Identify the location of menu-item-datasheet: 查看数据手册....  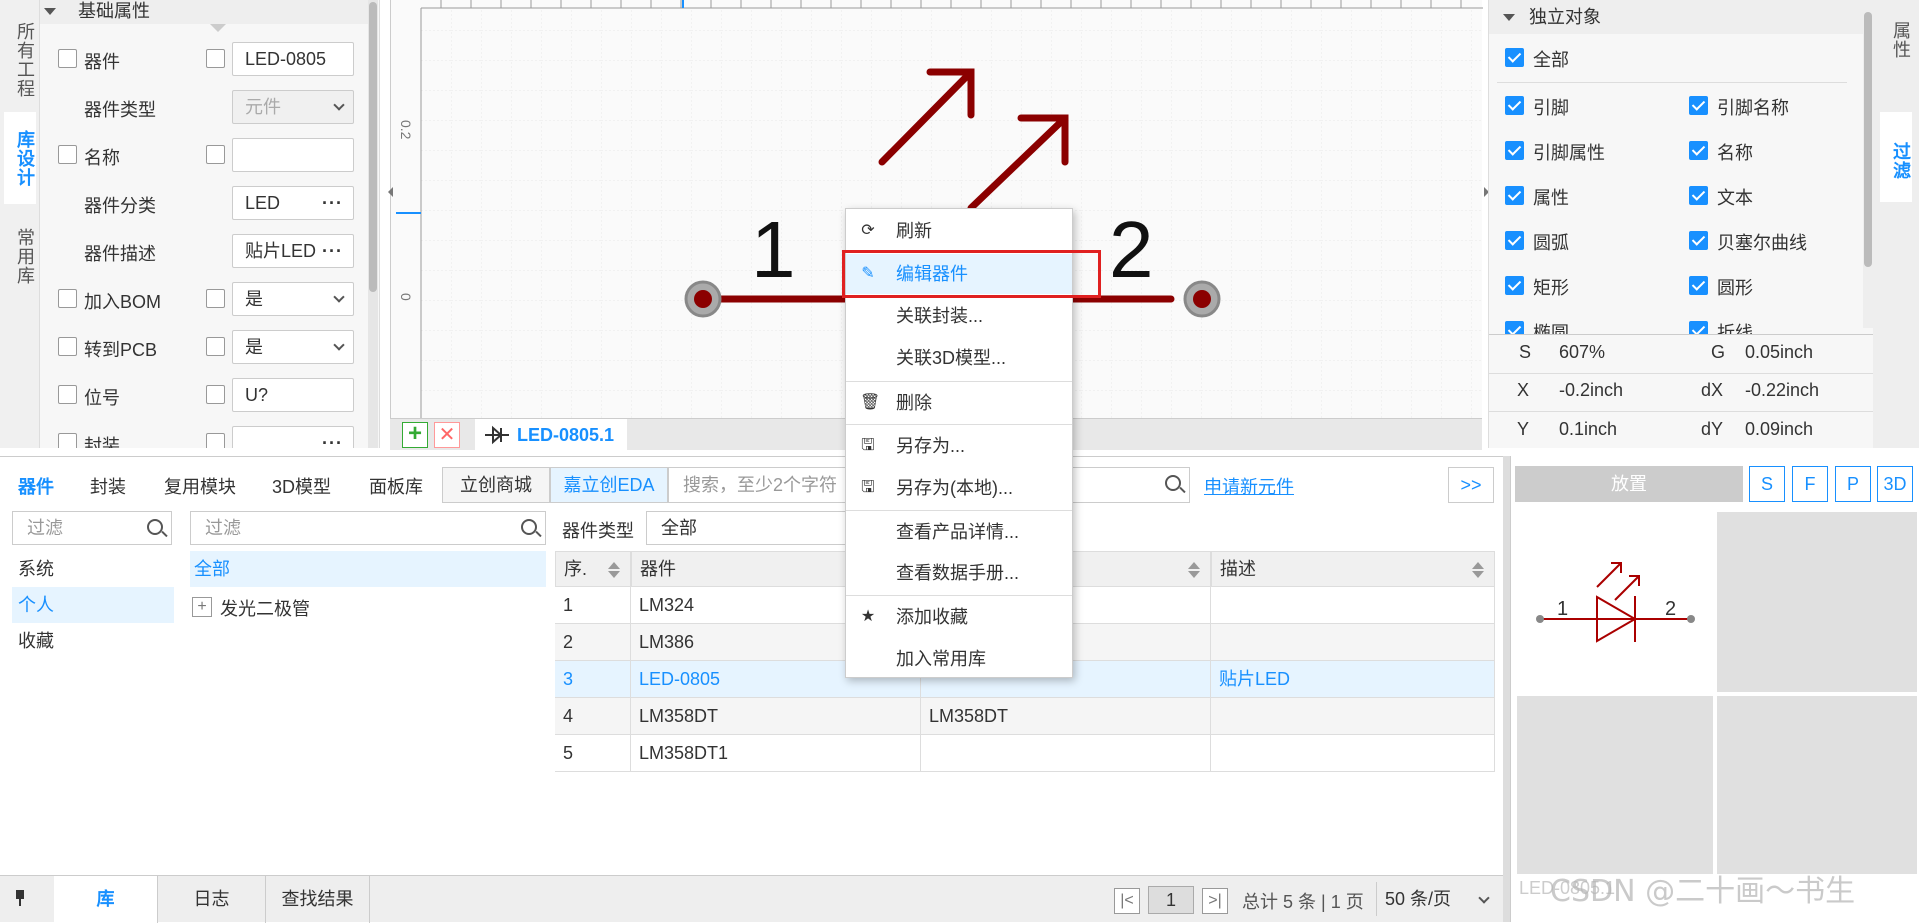
(959, 573).